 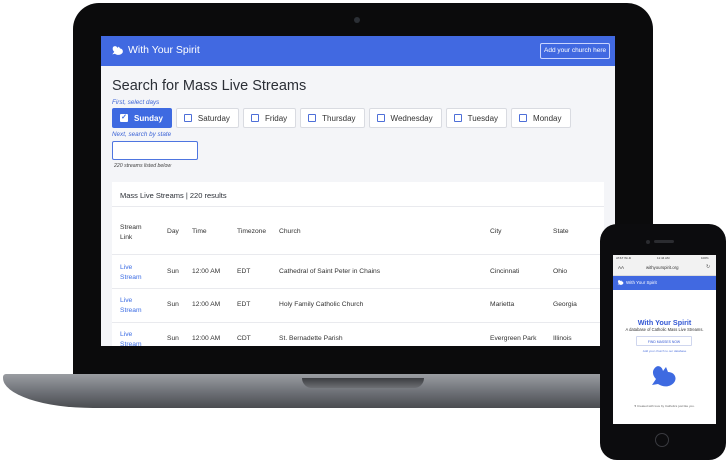 What do you see at coordinates (321, 304) in the screenshot?
I see `cell-church: Holy Family Catholic Church` at bounding box center [321, 304].